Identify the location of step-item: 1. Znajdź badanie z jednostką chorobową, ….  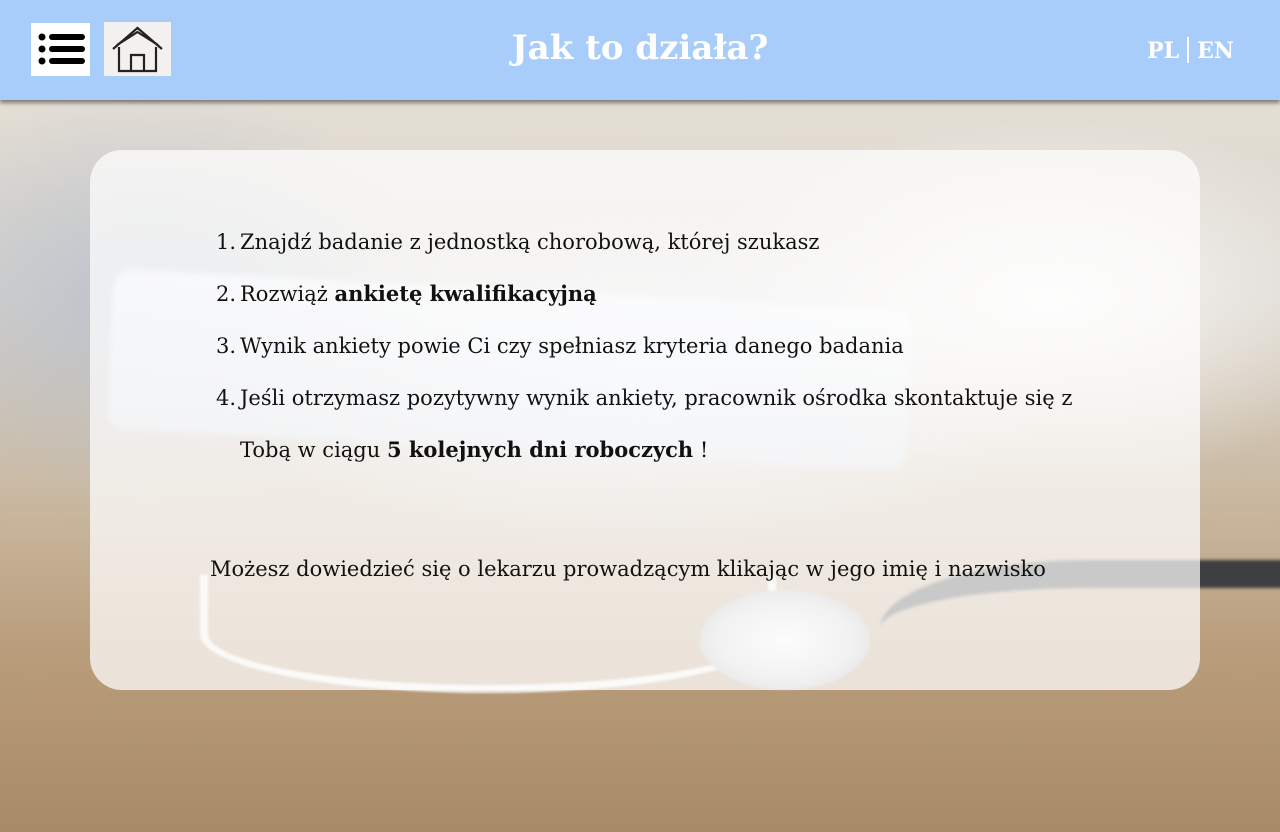
(668, 242).